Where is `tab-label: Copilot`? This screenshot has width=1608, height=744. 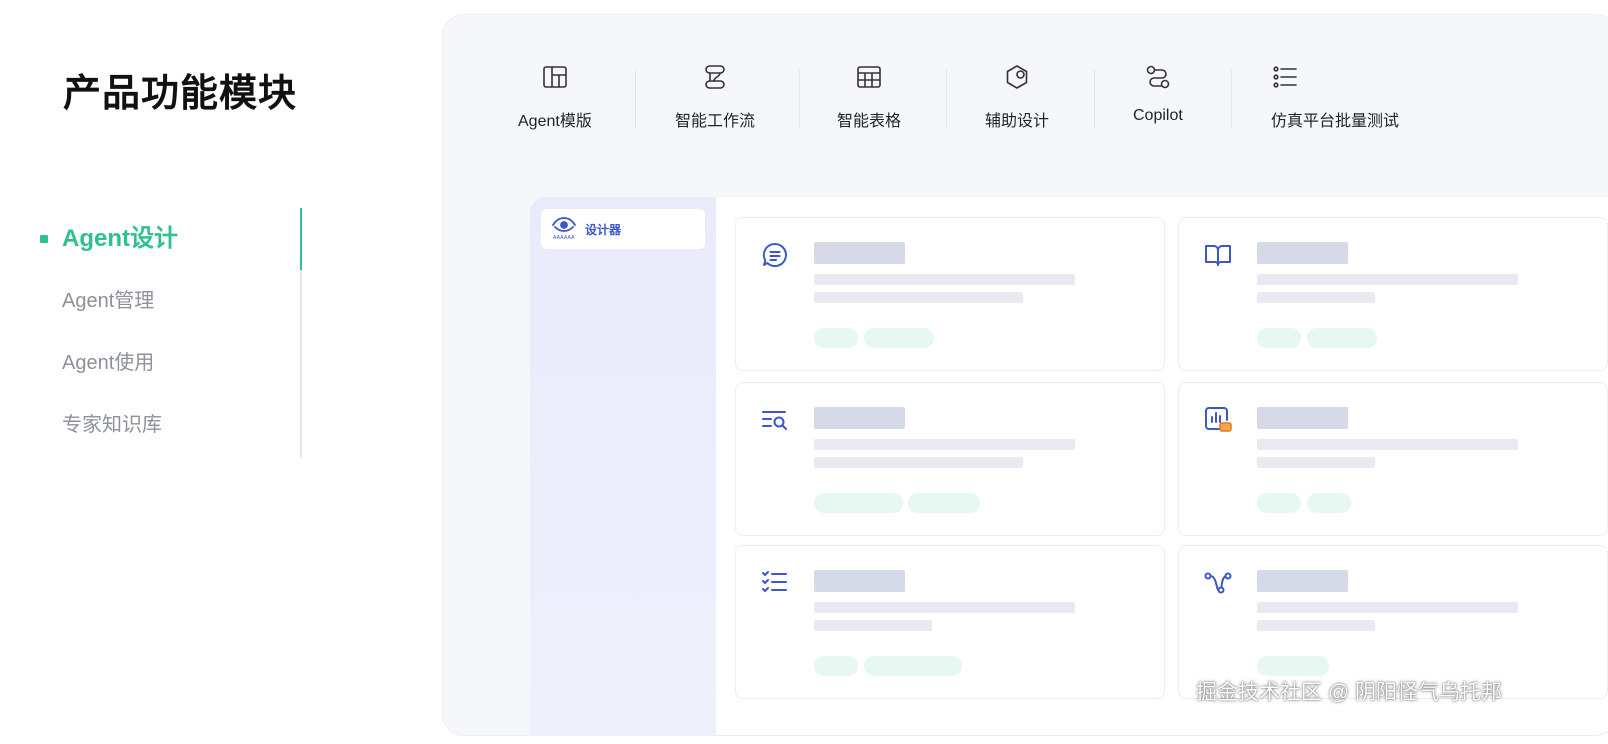 tab-label: Copilot is located at coordinates (1158, 115).